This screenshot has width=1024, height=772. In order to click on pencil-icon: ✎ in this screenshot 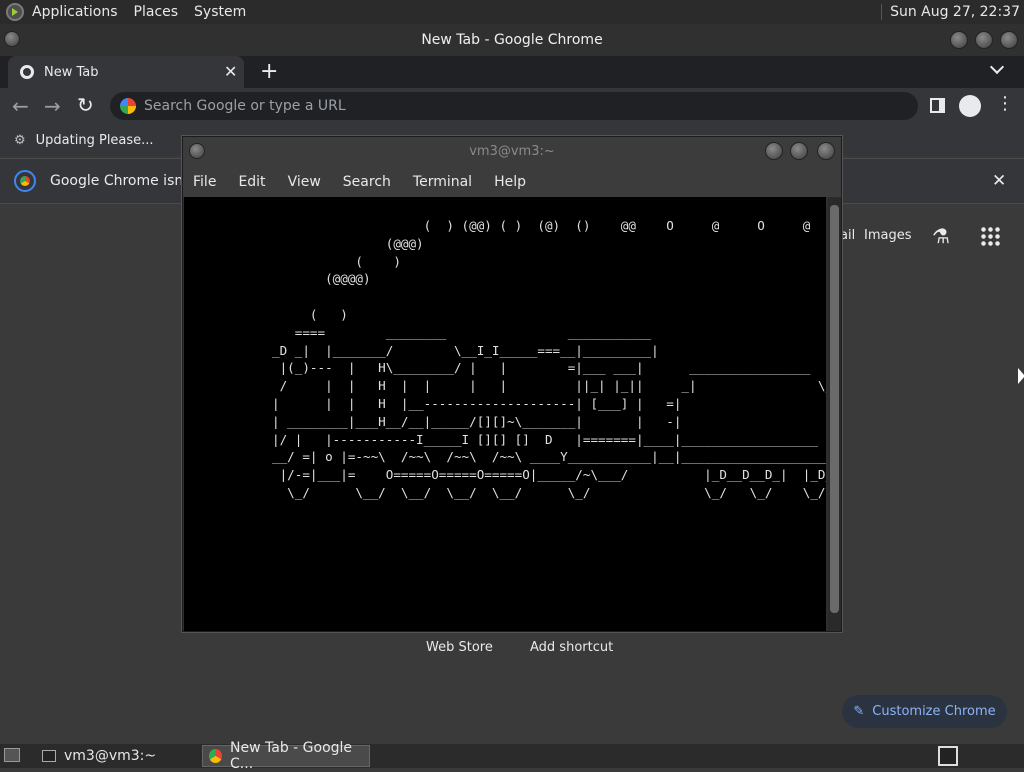, I will do `click(859, 711)`.